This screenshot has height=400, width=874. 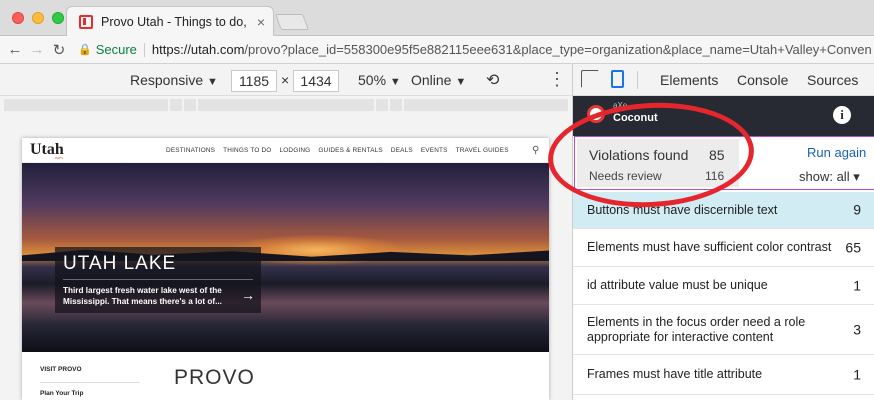 I want to click on rule-label: Frames must have title attribute, so click(x=675, y=374).